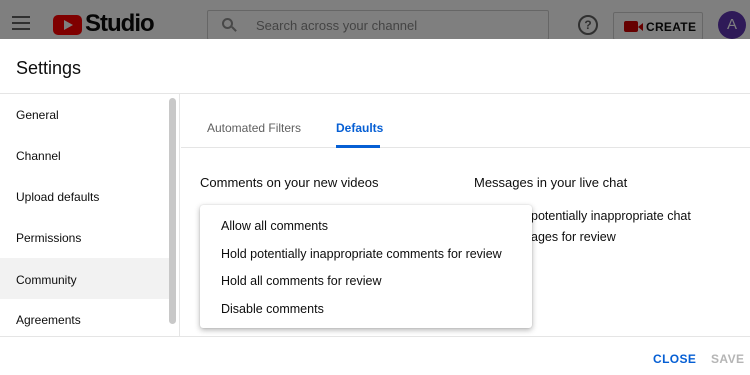 Image resolution: width=750 pixels, height=375 pixels. Describe the element at coordinates (289, 182) in the screenshot. I see `comments-heading: Comments on your new videos` at that location.